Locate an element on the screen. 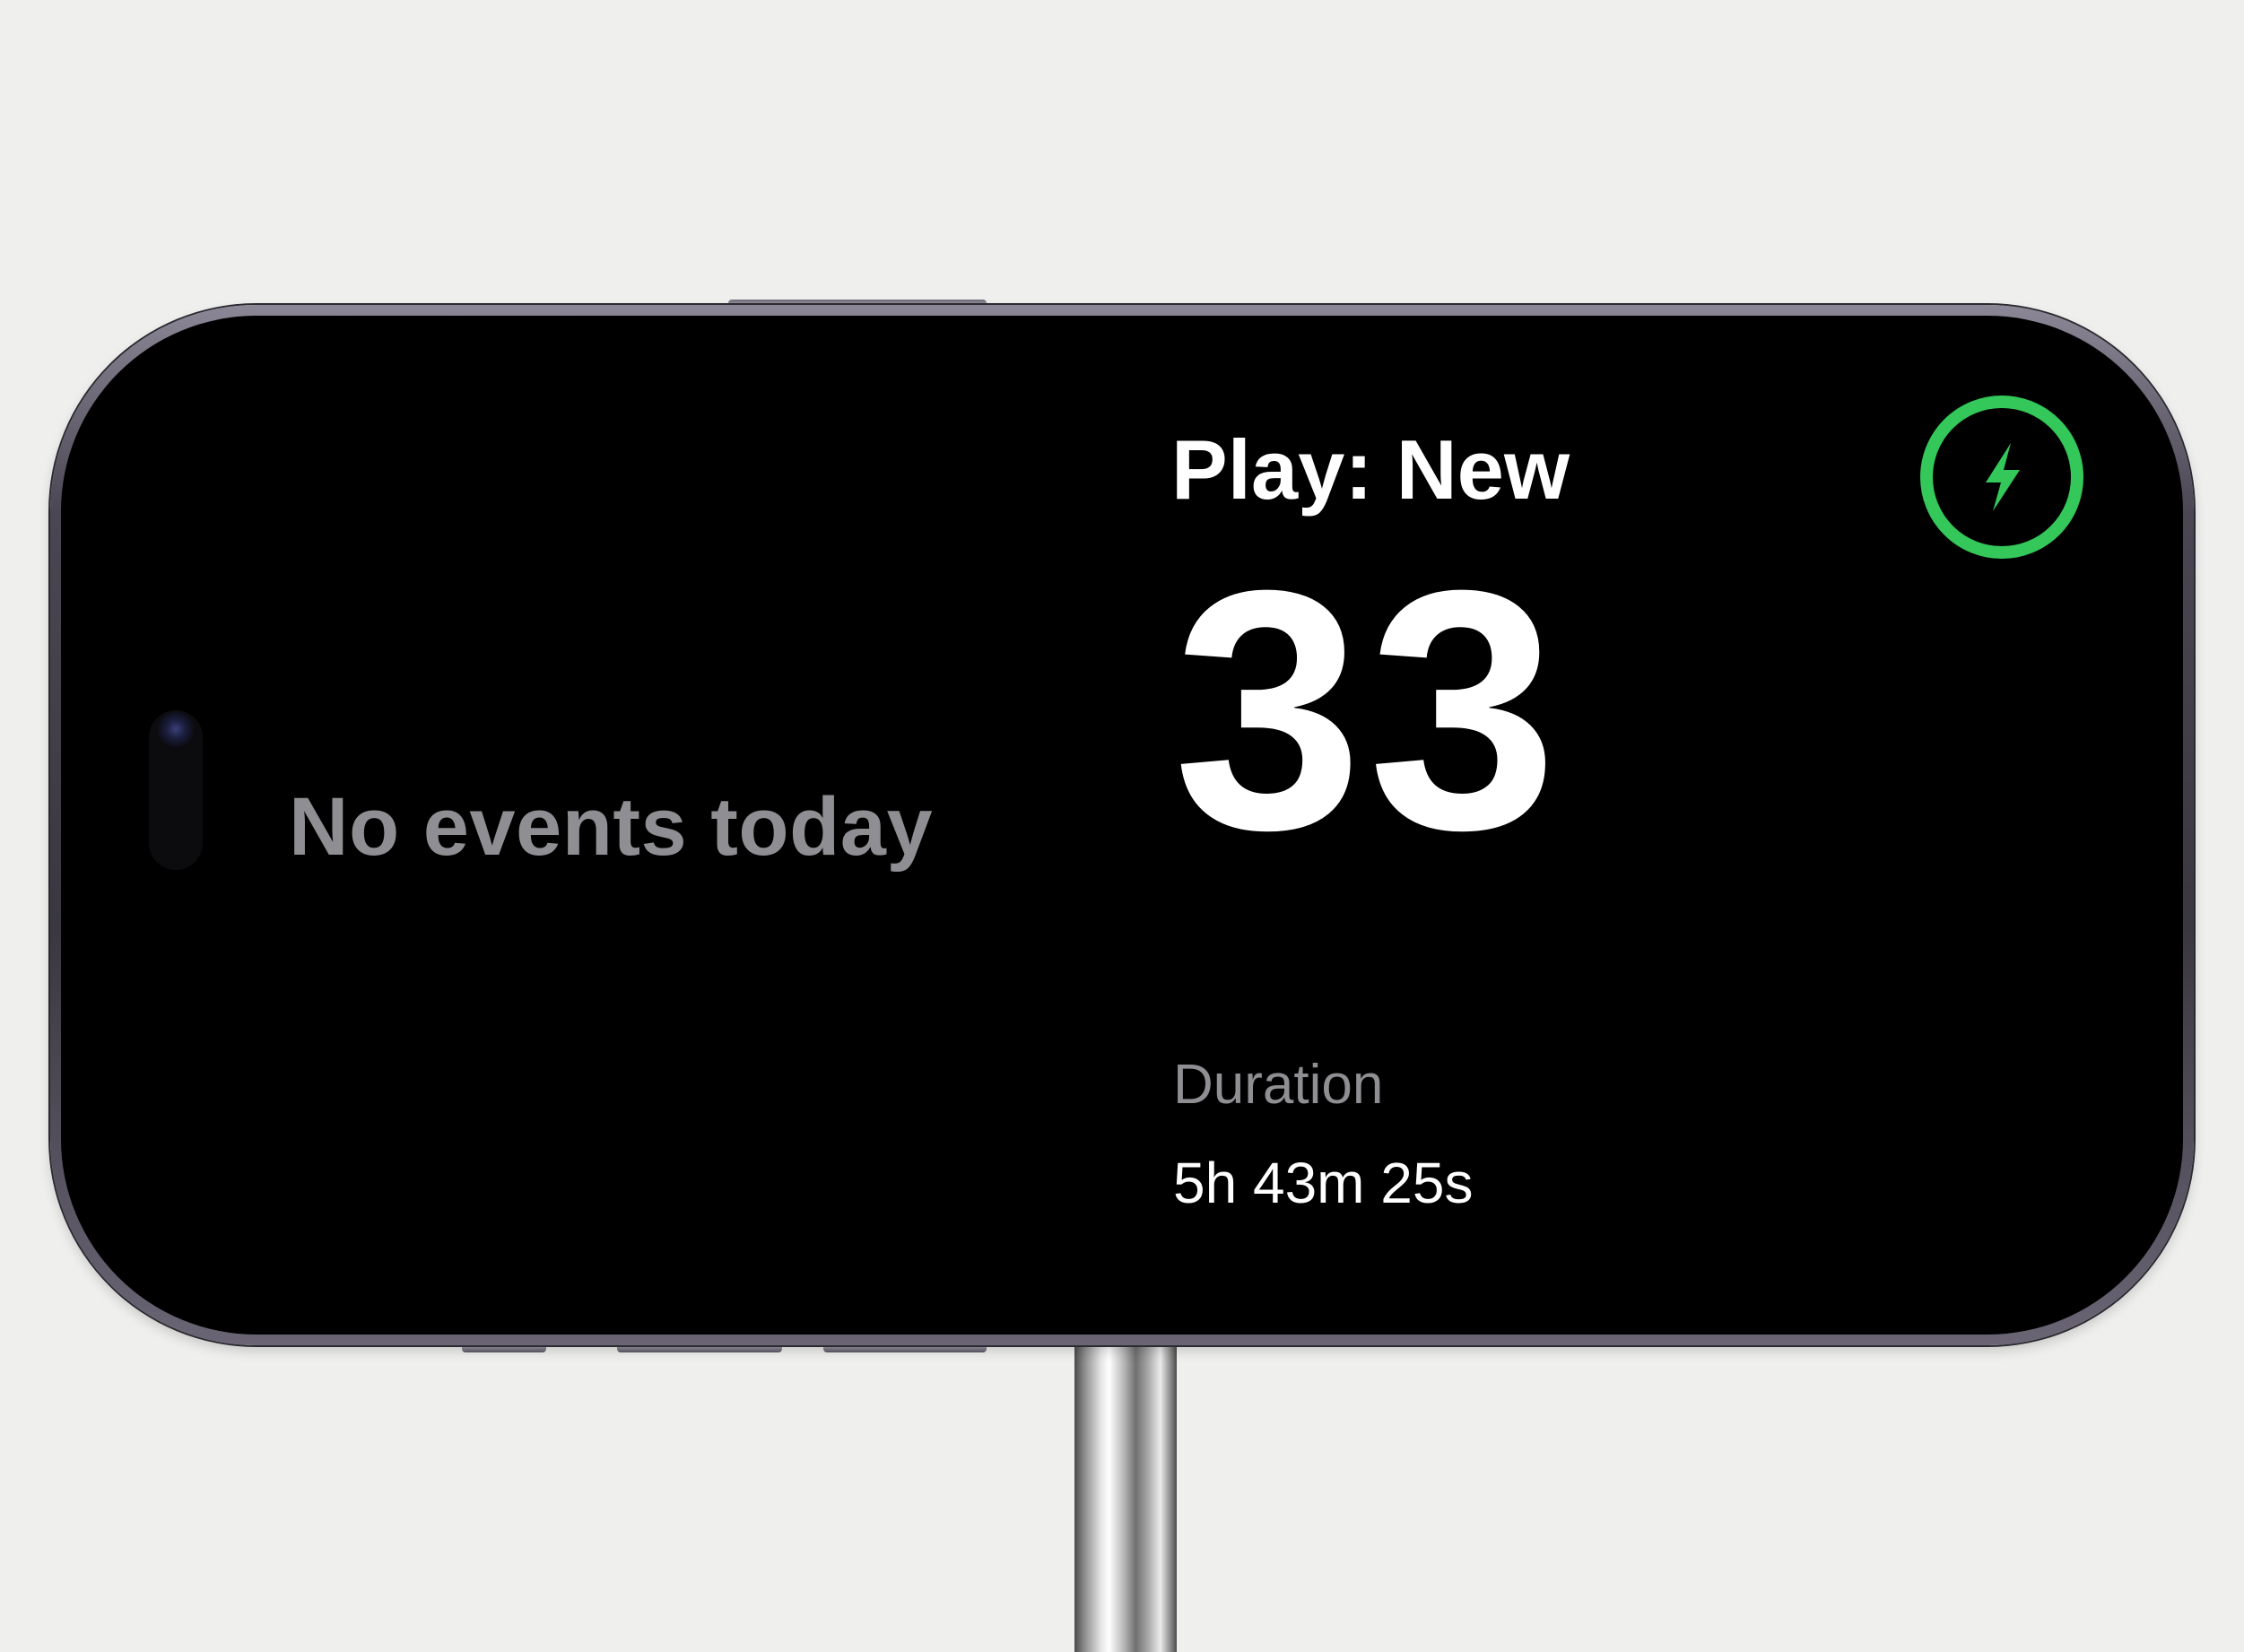 This screenshot has height=1652, width=2244. duration-value: 5h 43m 25s is located at coordinates (1323, 1183).